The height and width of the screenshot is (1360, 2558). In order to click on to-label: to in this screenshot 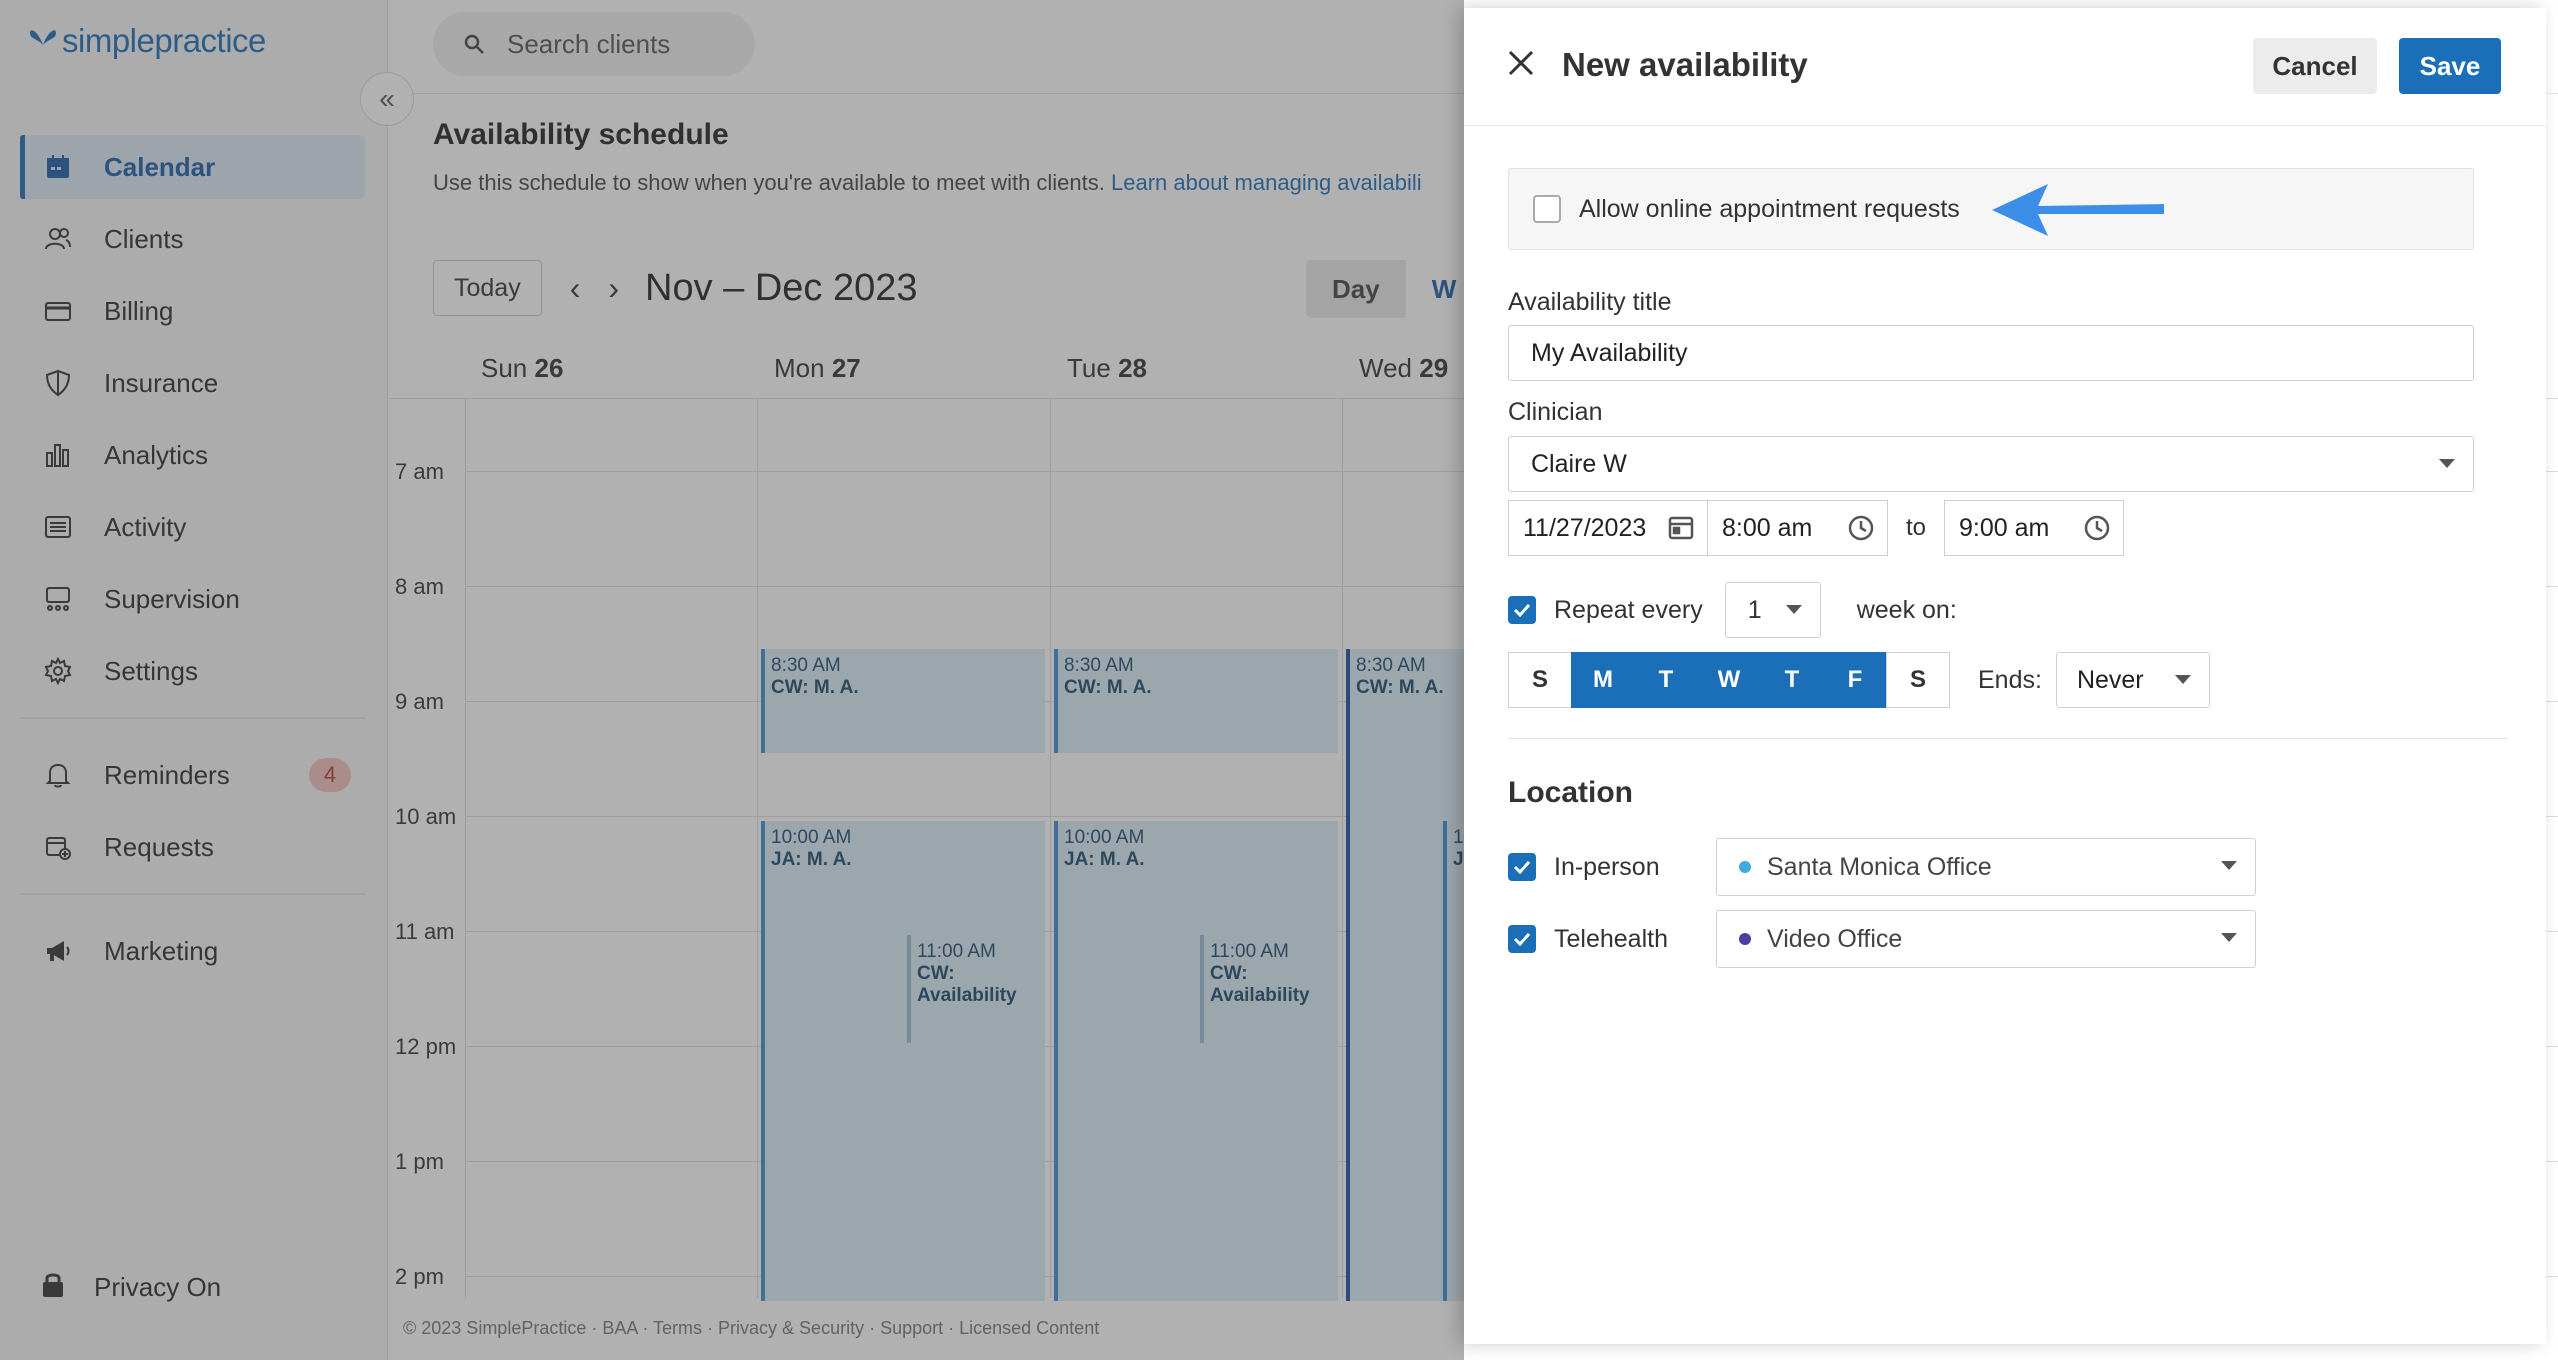, I will do `click(1916, 527)`.